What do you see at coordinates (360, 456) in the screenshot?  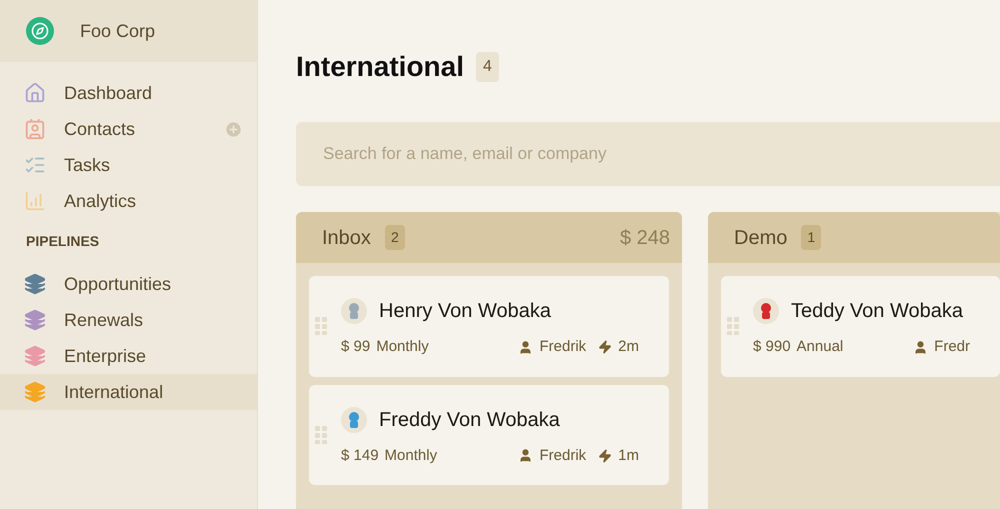 I see `deal-price: $ 149` at bounding box center [360, 456].